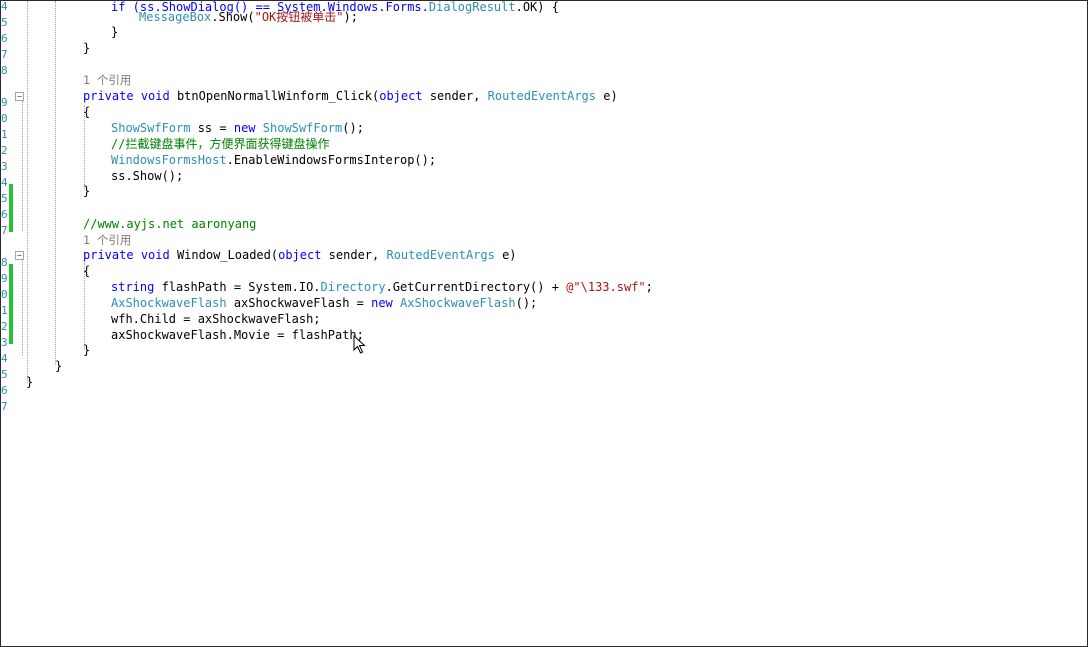  I want to click on code-text: Window_Loaded(, so click(224, 255).